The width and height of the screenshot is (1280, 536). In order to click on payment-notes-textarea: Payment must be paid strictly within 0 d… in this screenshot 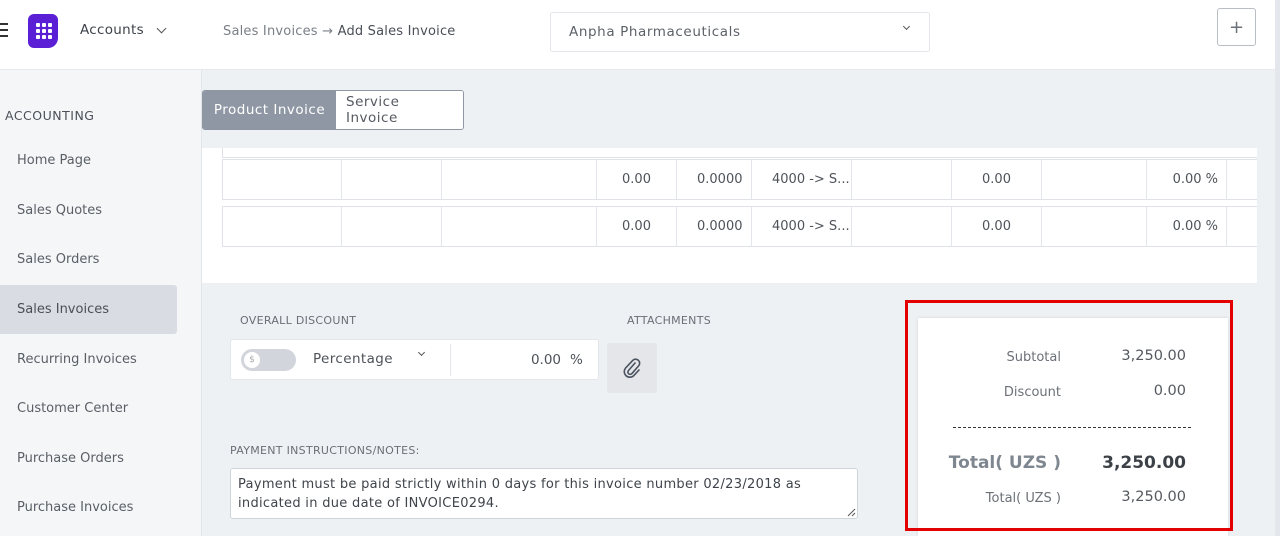, I will do `click(544, 493)`.